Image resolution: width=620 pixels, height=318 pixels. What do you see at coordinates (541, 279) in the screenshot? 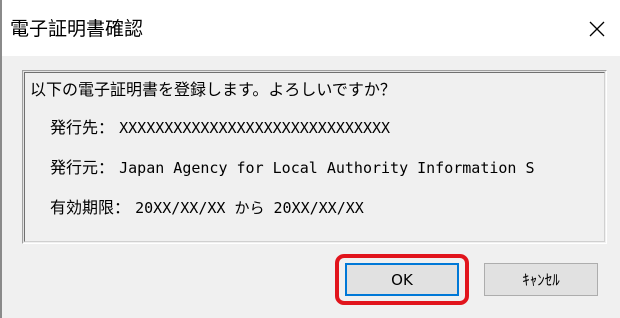
I see `cancel-button: ｷｬﾝｾﾙ` at bounding box center [541, 279].